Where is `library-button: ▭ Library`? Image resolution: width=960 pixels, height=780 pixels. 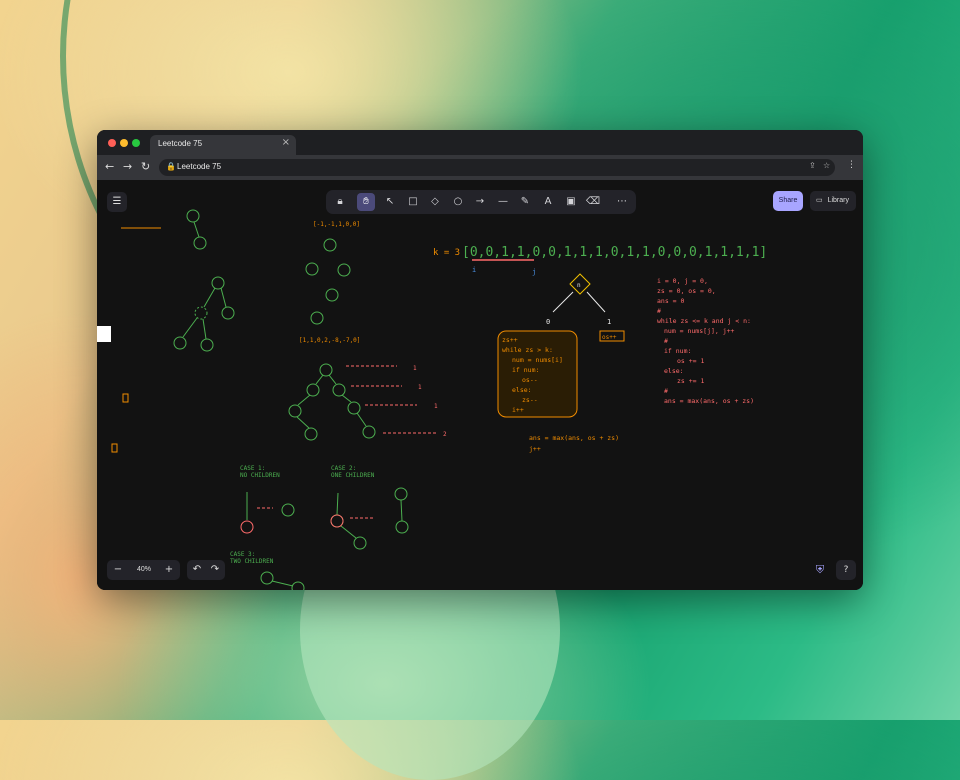
library-button: ▭ Library is located at coordinates (833, 201).